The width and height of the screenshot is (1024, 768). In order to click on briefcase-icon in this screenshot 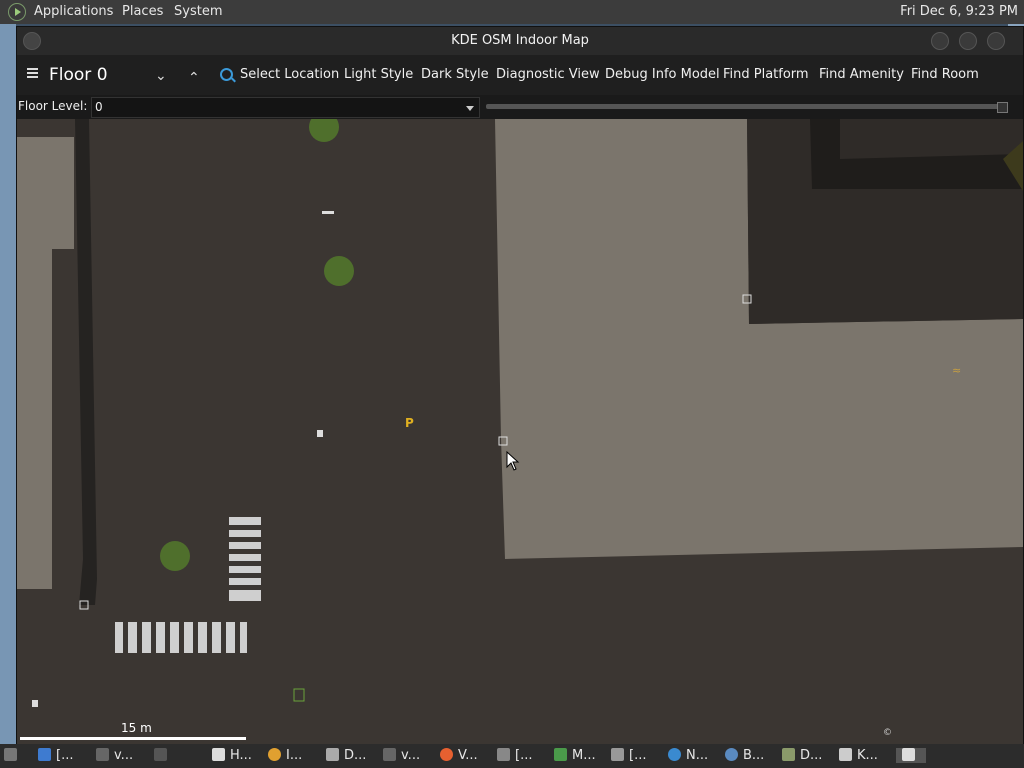, I will do `click(503, 754)`.